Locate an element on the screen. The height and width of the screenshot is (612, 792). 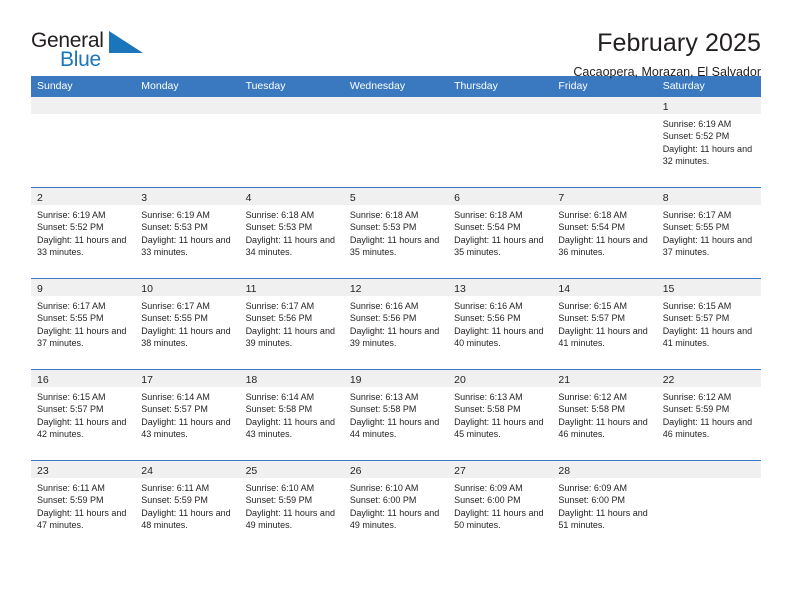
sunset-text: Sunset: 5:58 PM is located at coordinates (279, 409).